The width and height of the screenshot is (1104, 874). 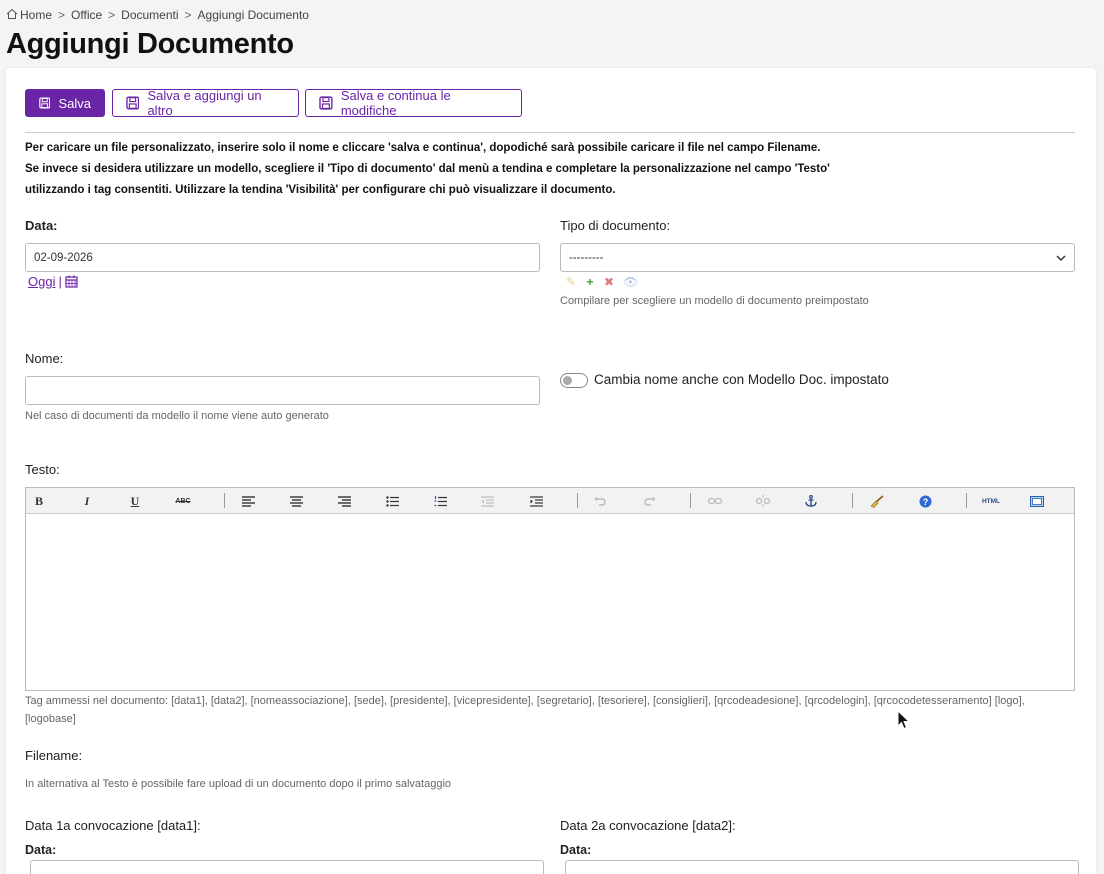 I want to click on bullet-list-icon, so click(x=392, y=501).